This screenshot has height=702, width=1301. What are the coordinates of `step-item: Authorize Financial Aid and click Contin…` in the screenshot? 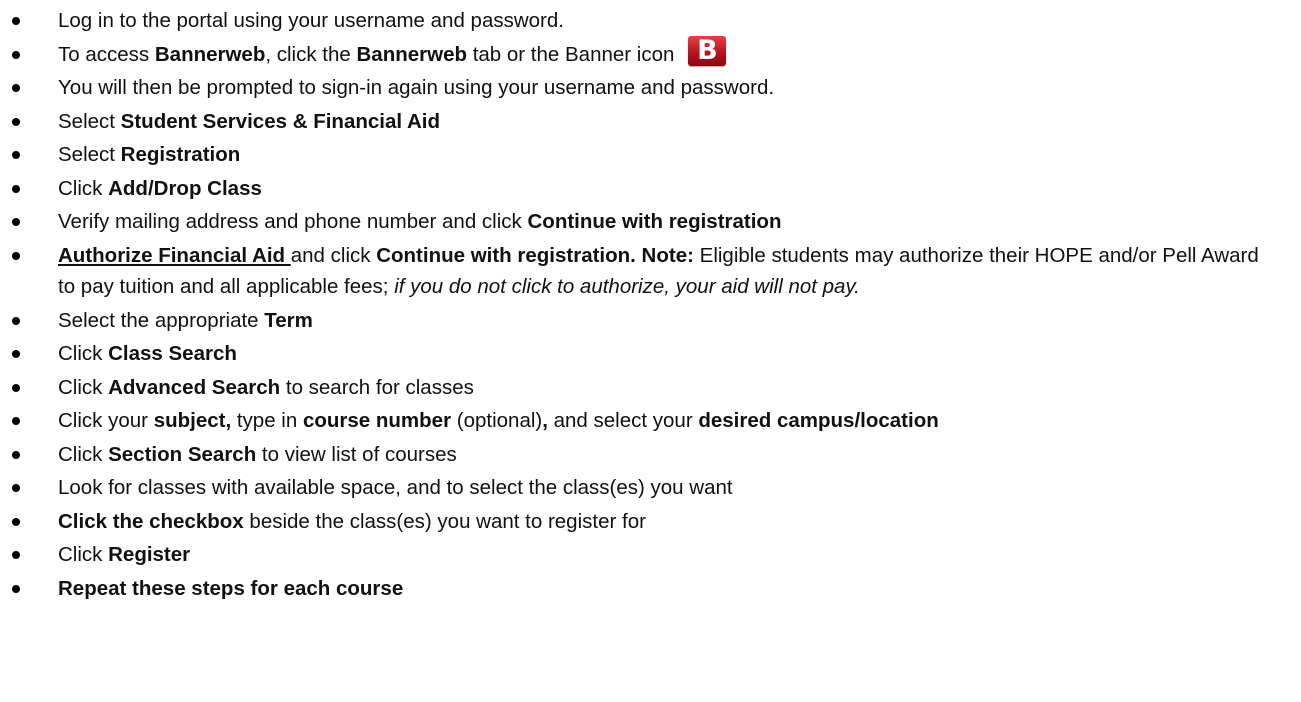 It's located at (650, 271).